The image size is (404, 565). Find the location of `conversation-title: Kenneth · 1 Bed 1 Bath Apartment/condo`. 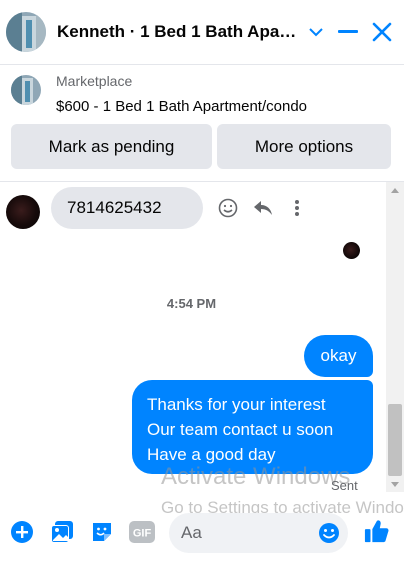

conversation-title: Kenneth · 1 Bed 1 Bath Apartment/condo is located at coordinates (178, 32).